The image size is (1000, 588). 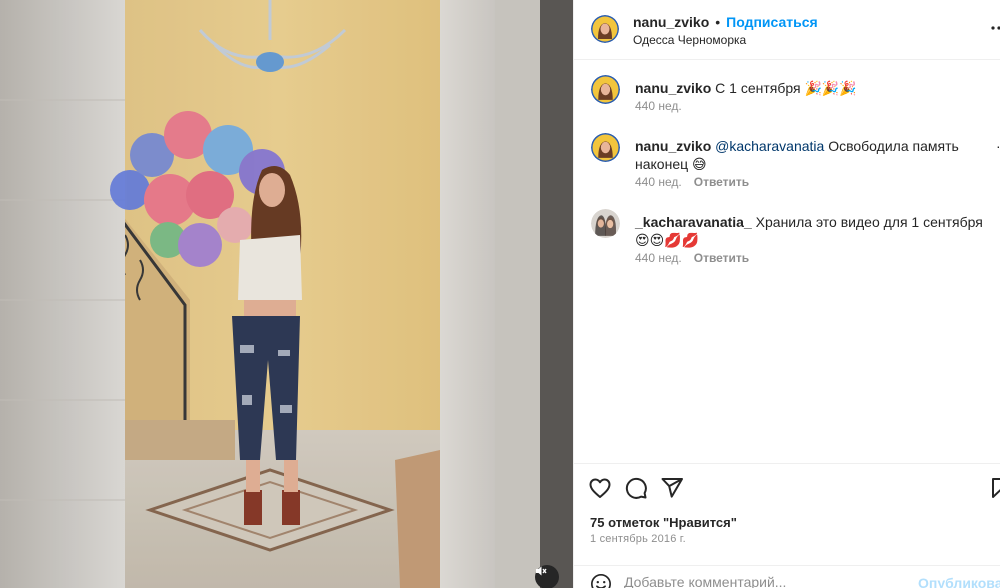 What do you see at coordinates (605, 29) in the screenshot?
I see `author-avatar` at bounding box center [605, 29].